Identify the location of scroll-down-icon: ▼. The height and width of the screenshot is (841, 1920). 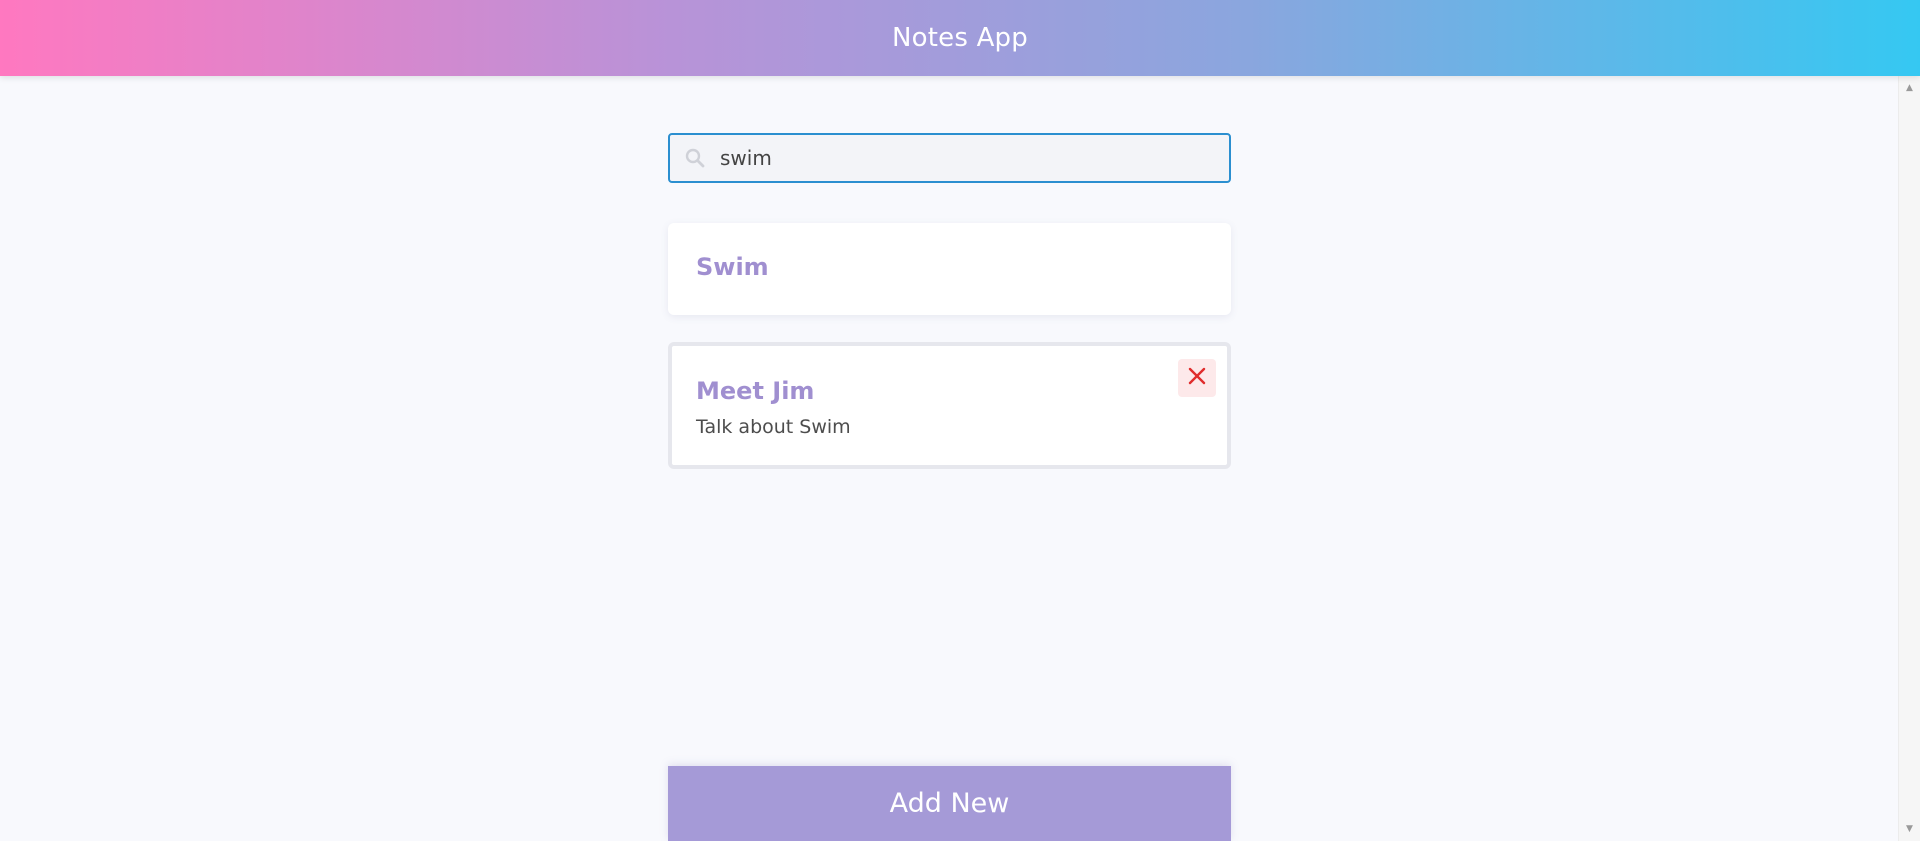
(1909, 829).